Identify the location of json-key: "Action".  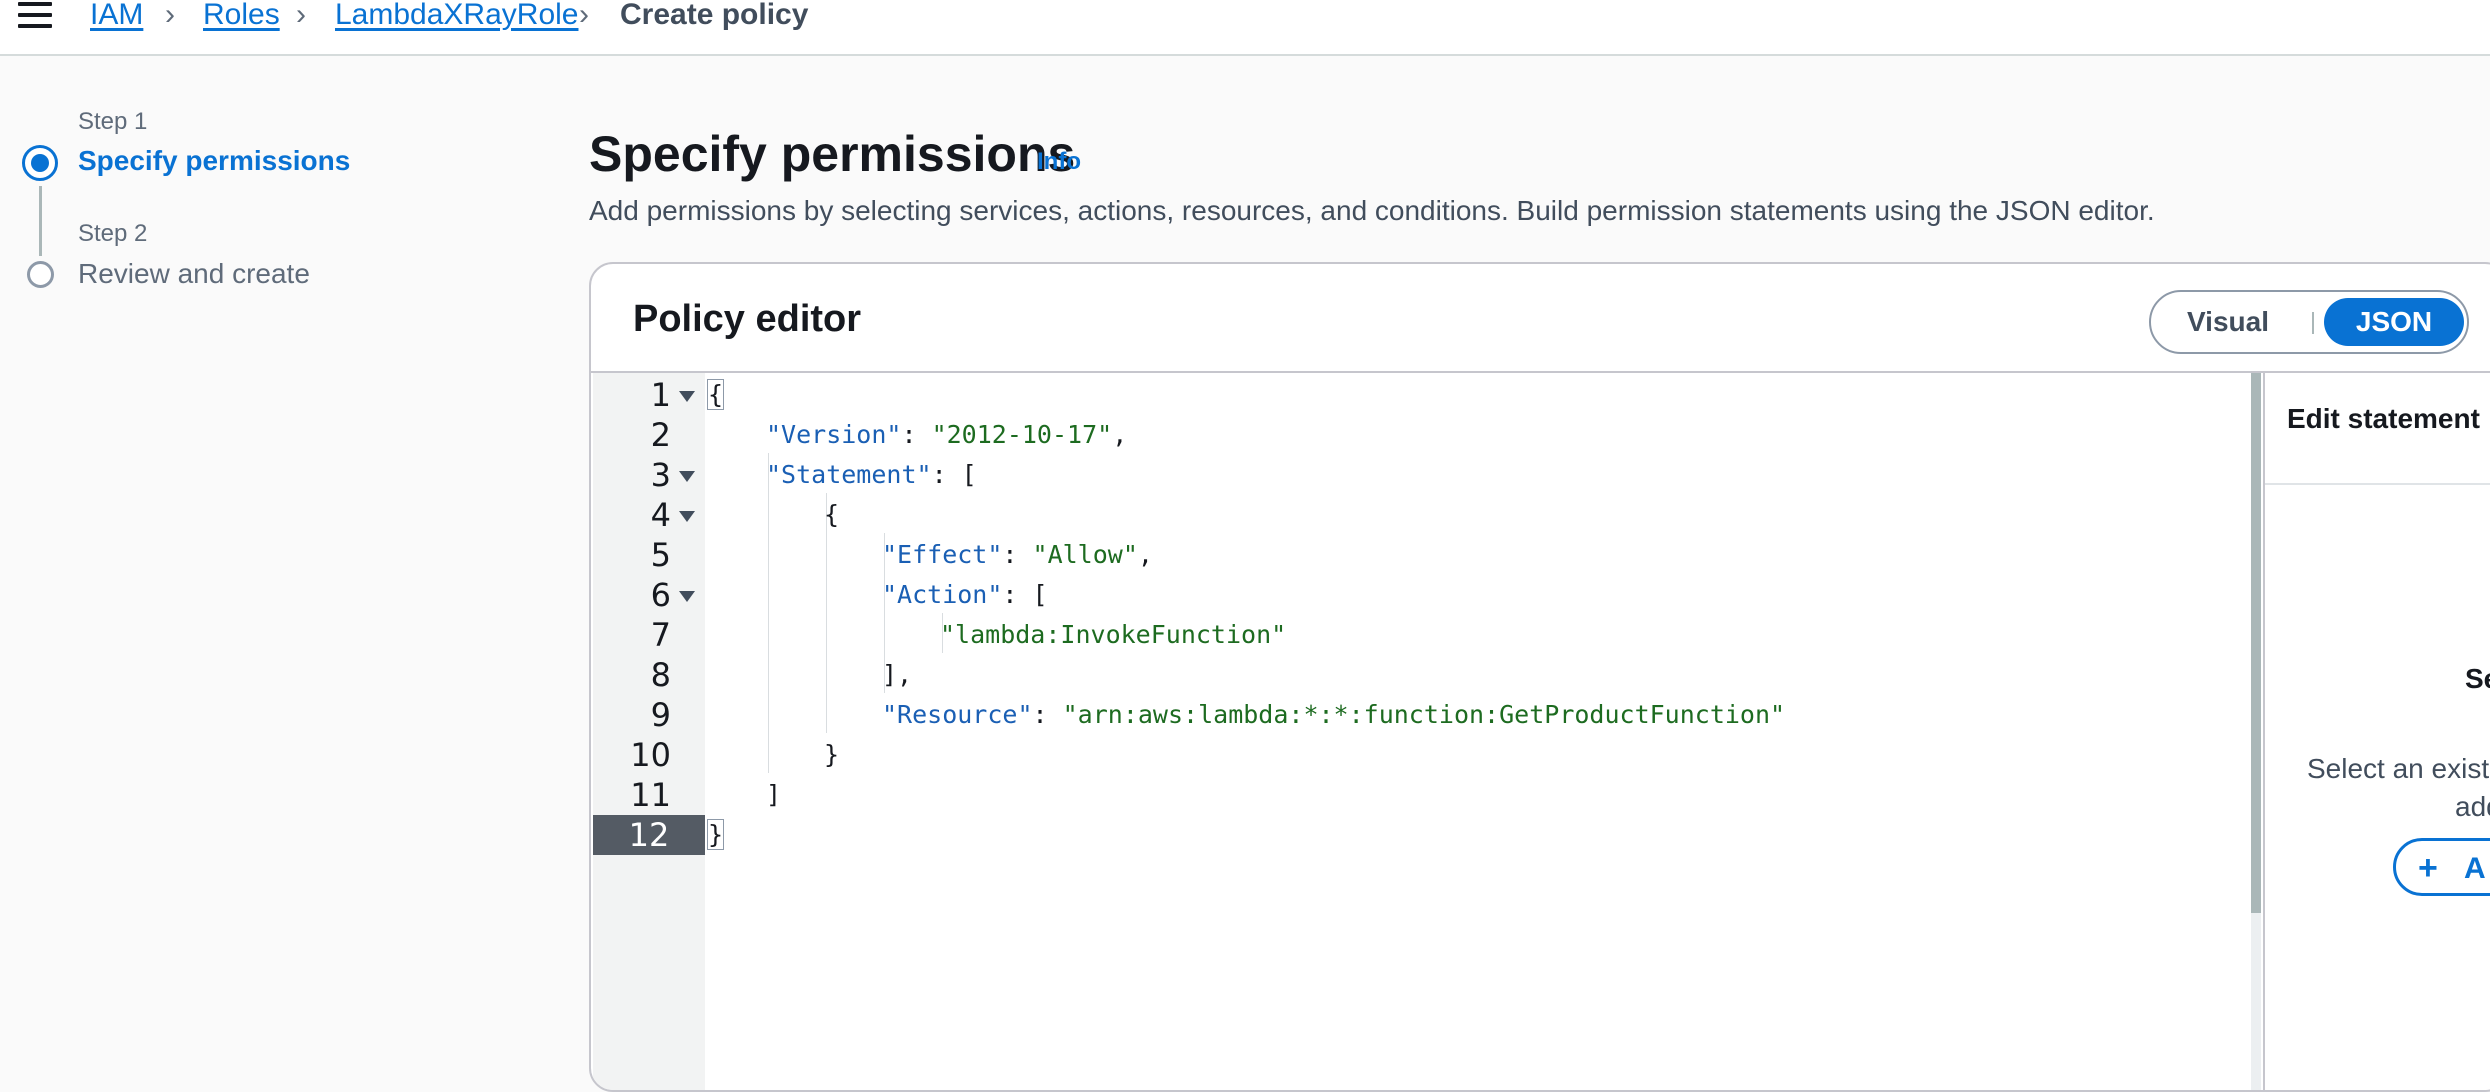
(942, 594).